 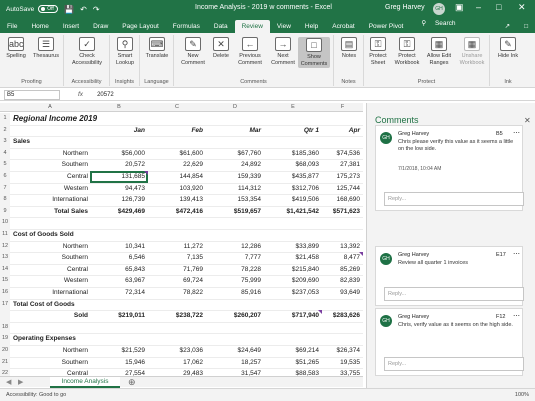 I want to click on protect-workbook-button: ⚿ Protect Workbook, so click(x=407, y=51).